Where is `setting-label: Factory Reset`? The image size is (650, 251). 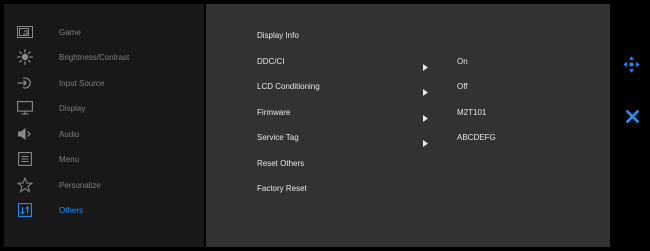
setting-label: Factory Reset is located at coordinates (282, 188).